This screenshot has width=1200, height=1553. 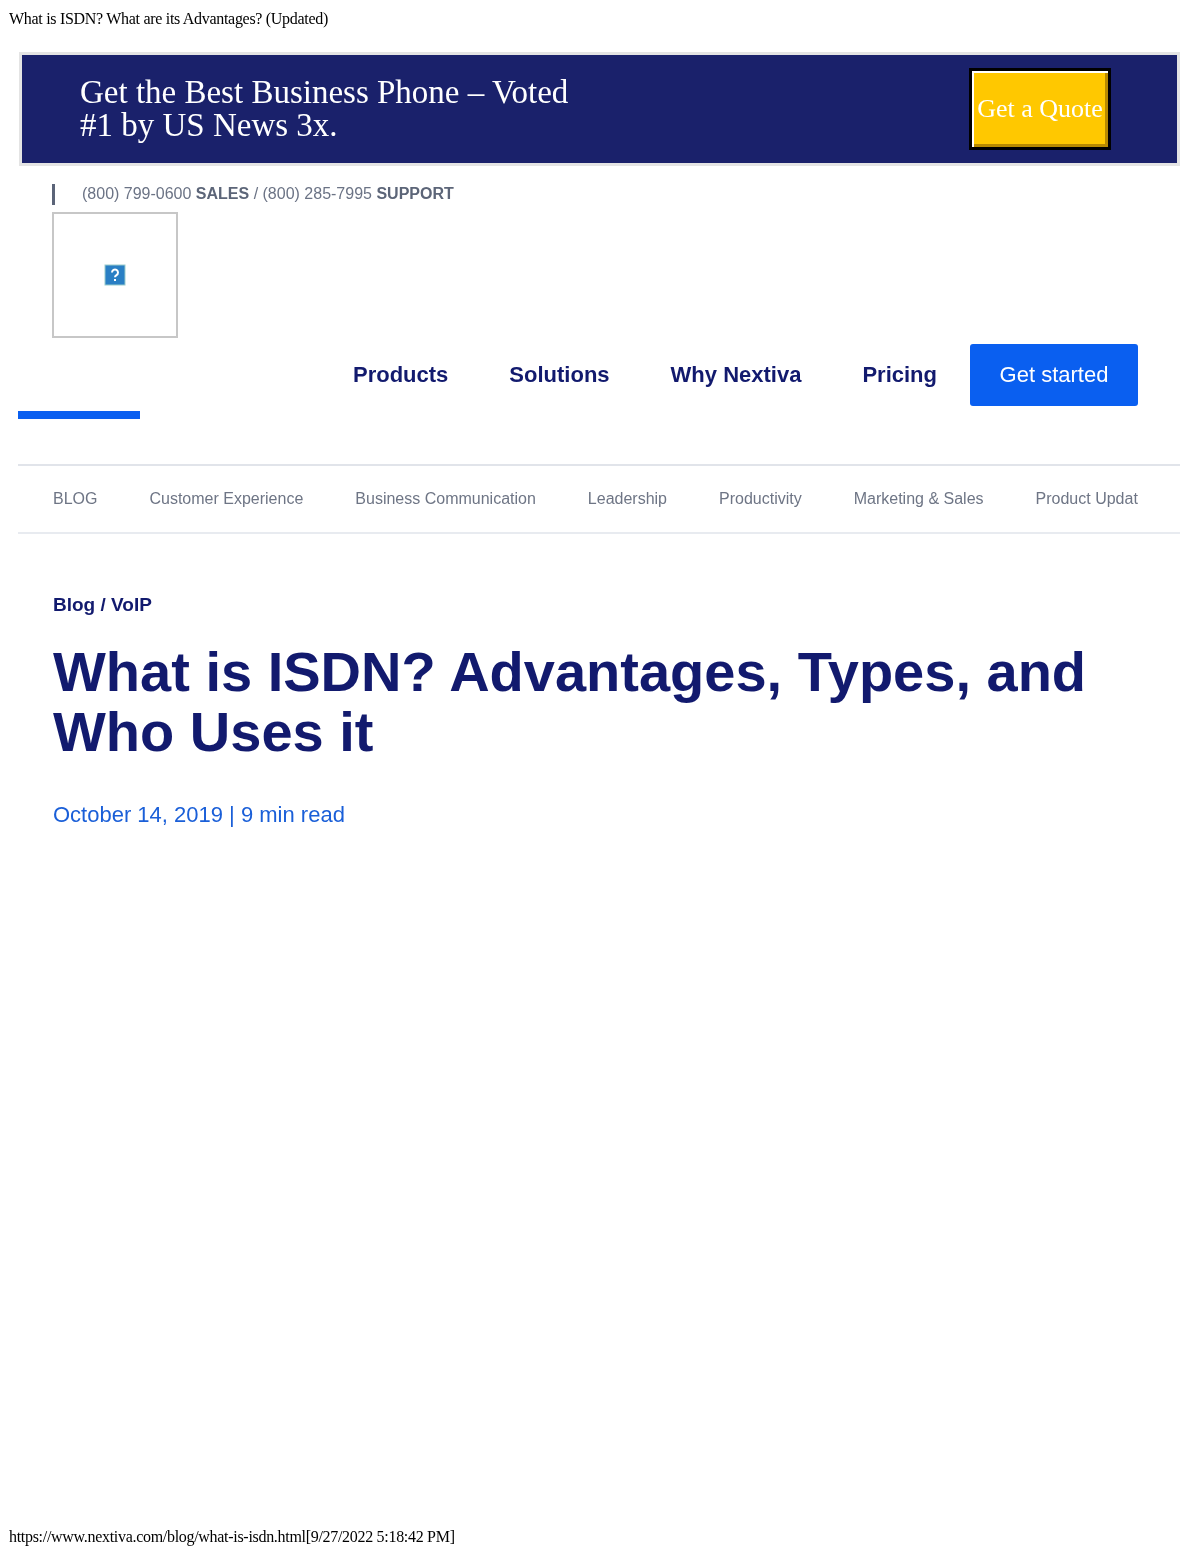 I want to click on article-title: What is ISDN? Advantages, Types, and Who Uses it, so click(x=570, y=702).